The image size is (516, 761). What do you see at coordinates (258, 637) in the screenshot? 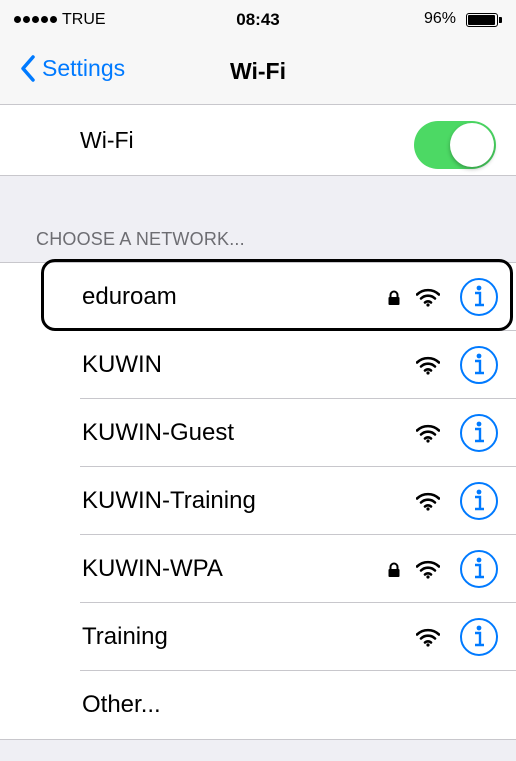
I see `network-row: Training` at bounding box center [258, 637].